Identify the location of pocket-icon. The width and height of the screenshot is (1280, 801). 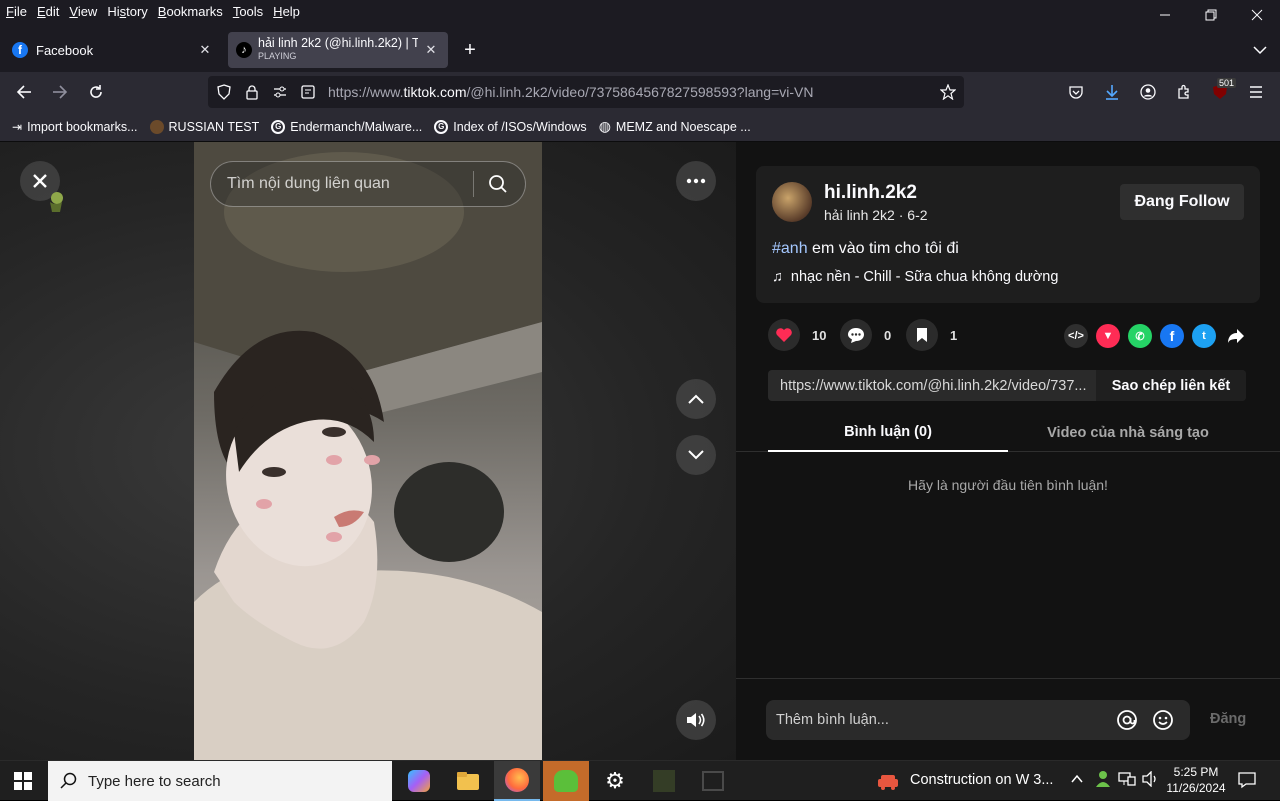
(1076, 92).